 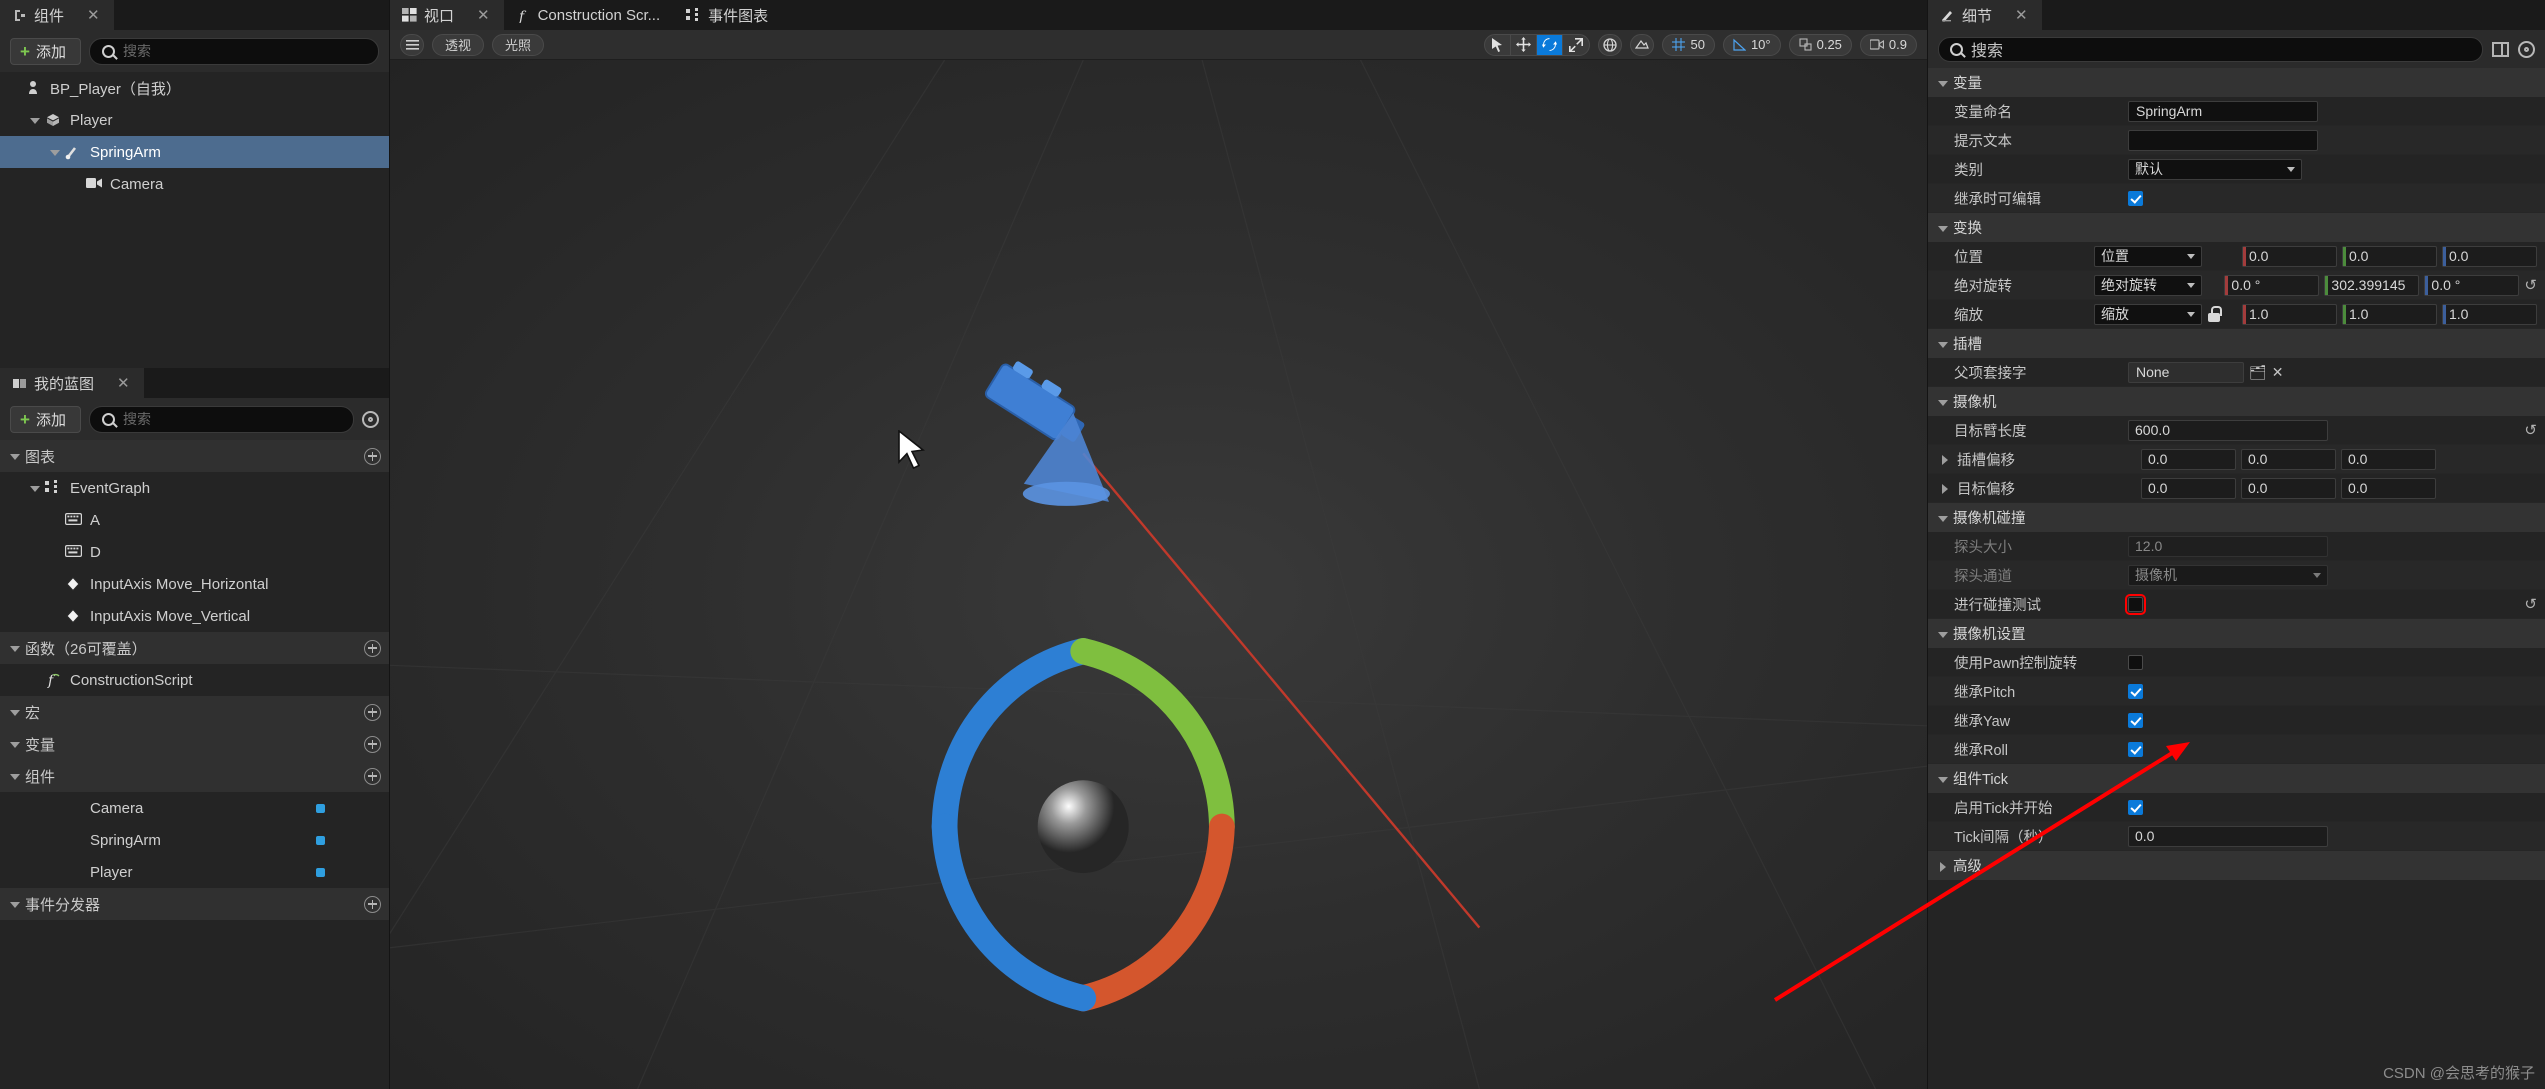 What do you see at coordinates (2223, 140) in the screenshot?
I see `text-field` at bounding box center [2223, 140].